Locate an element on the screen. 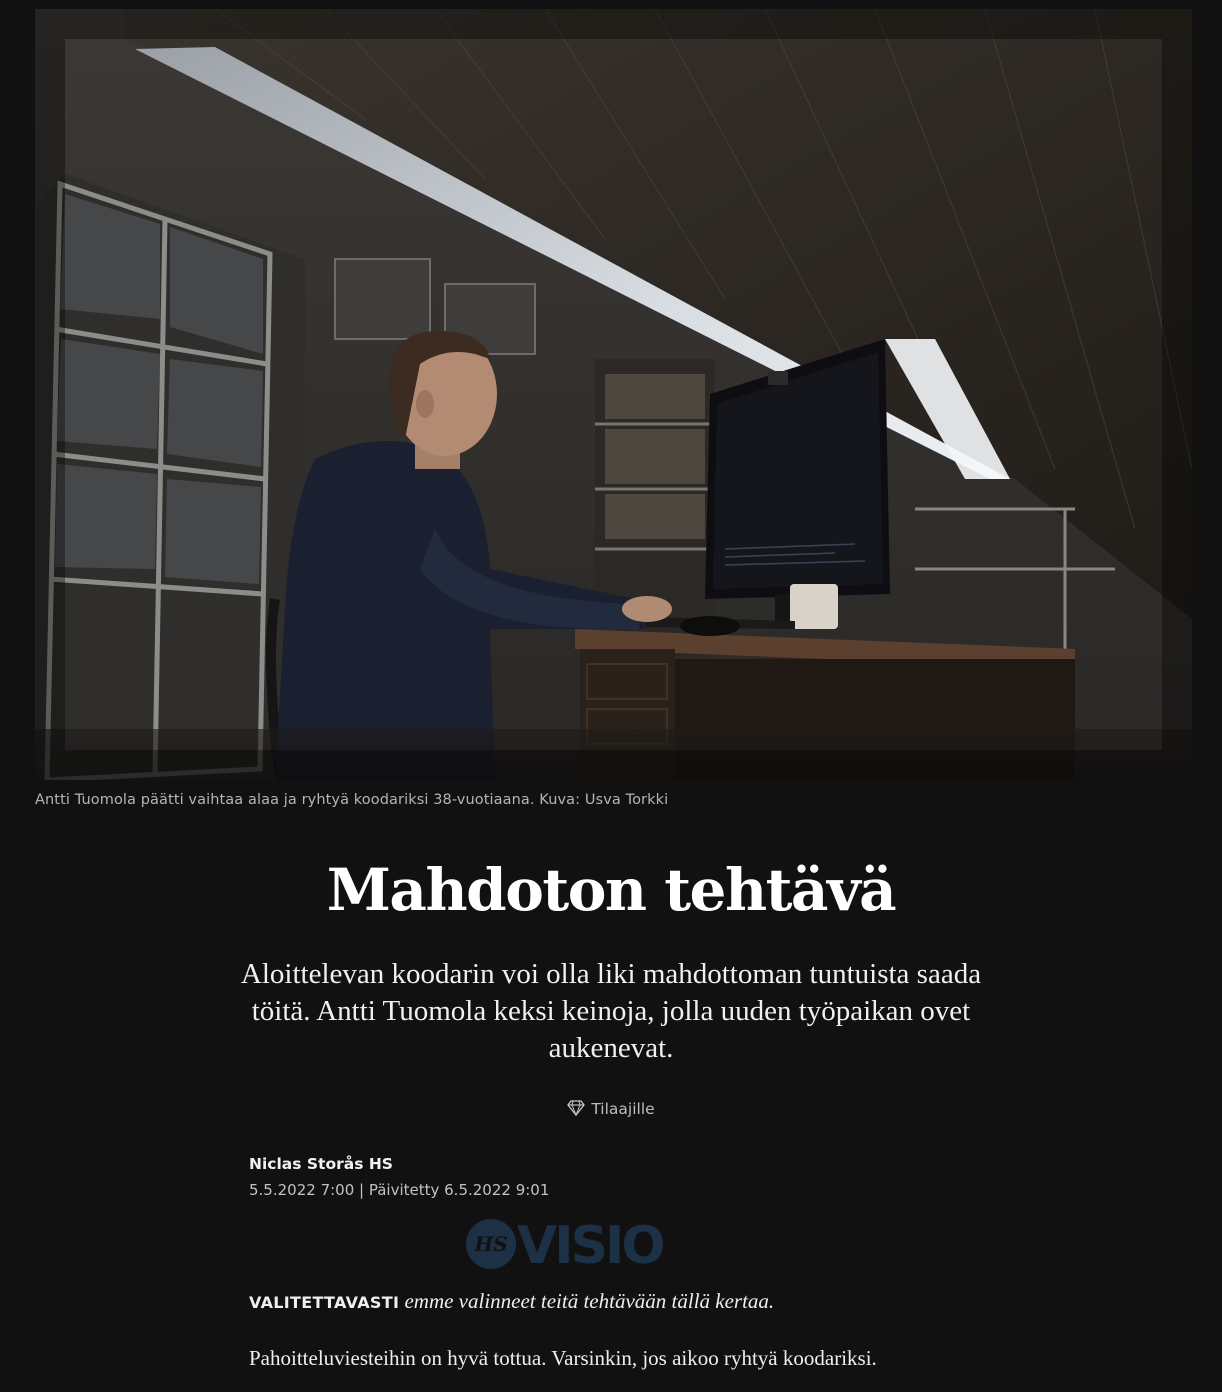 This screenshot has height=1392, width=1222. article-title: Mahdoton tehtävä is located at coordinates (611, 890).